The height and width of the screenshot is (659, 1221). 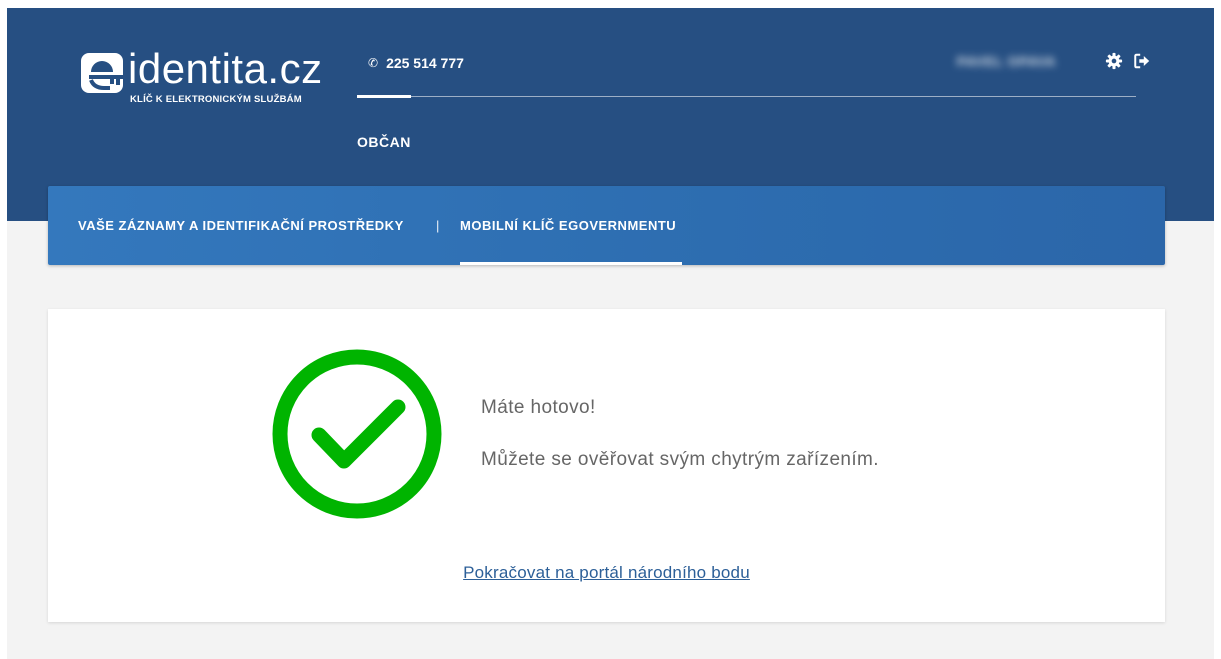 I want to click on support-phone: ✆ 225 514 777, so click(x=416, y=63).